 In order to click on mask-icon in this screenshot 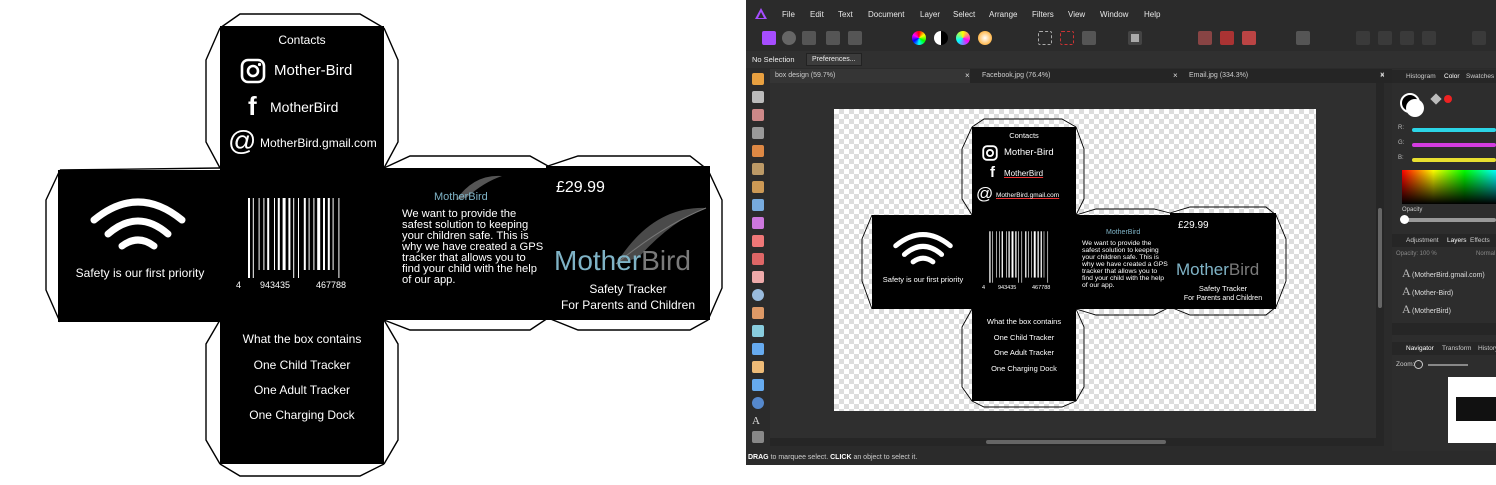, I will do `click(1135, 38)`.